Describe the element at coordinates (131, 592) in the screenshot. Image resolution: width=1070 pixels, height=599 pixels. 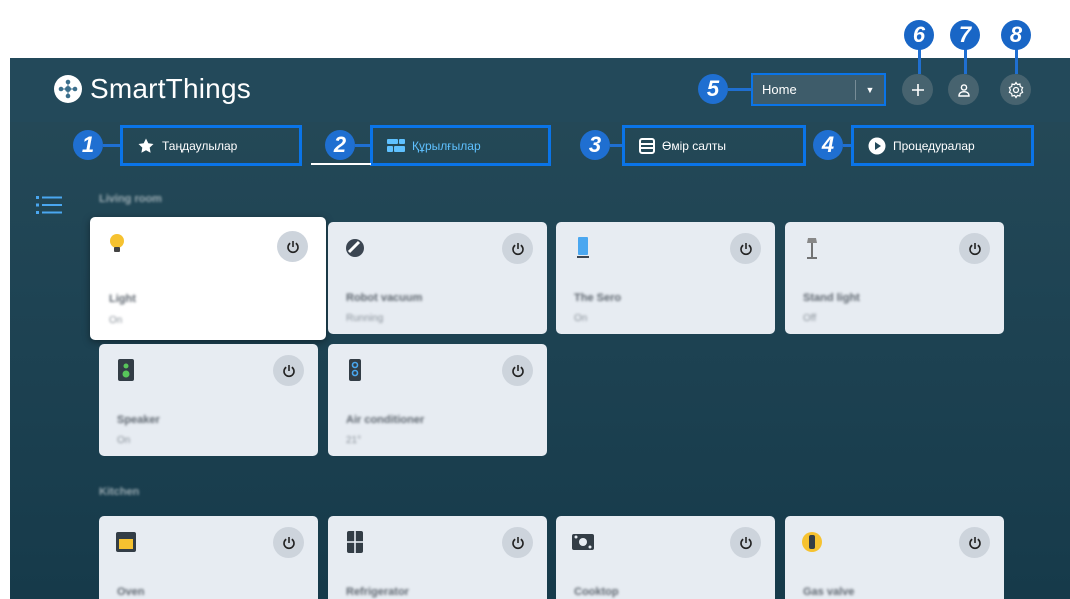
I see `device-name: Oven` at that location.